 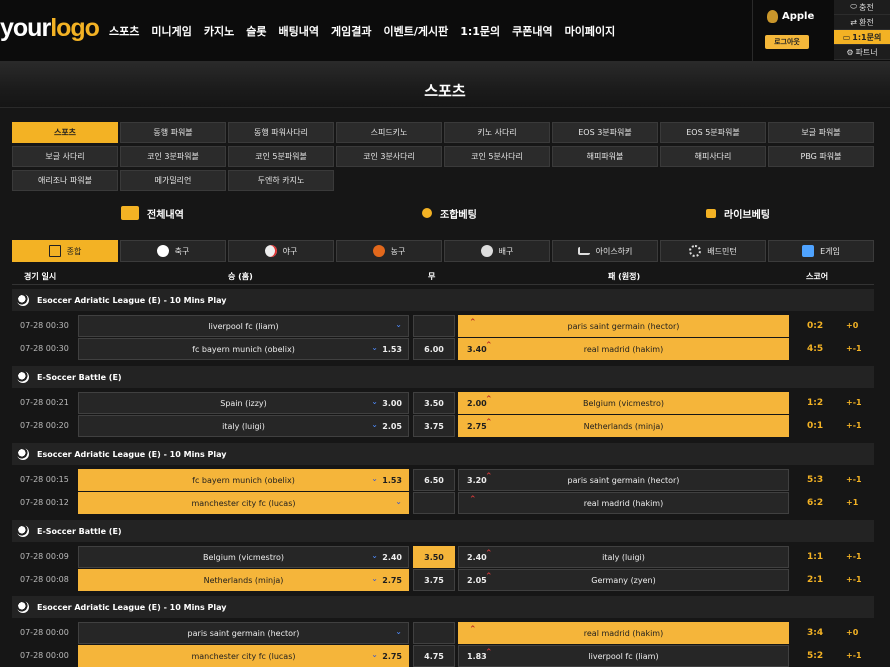 I want to click on draw-odds-button: 4.75, so click(x=434, y=656).